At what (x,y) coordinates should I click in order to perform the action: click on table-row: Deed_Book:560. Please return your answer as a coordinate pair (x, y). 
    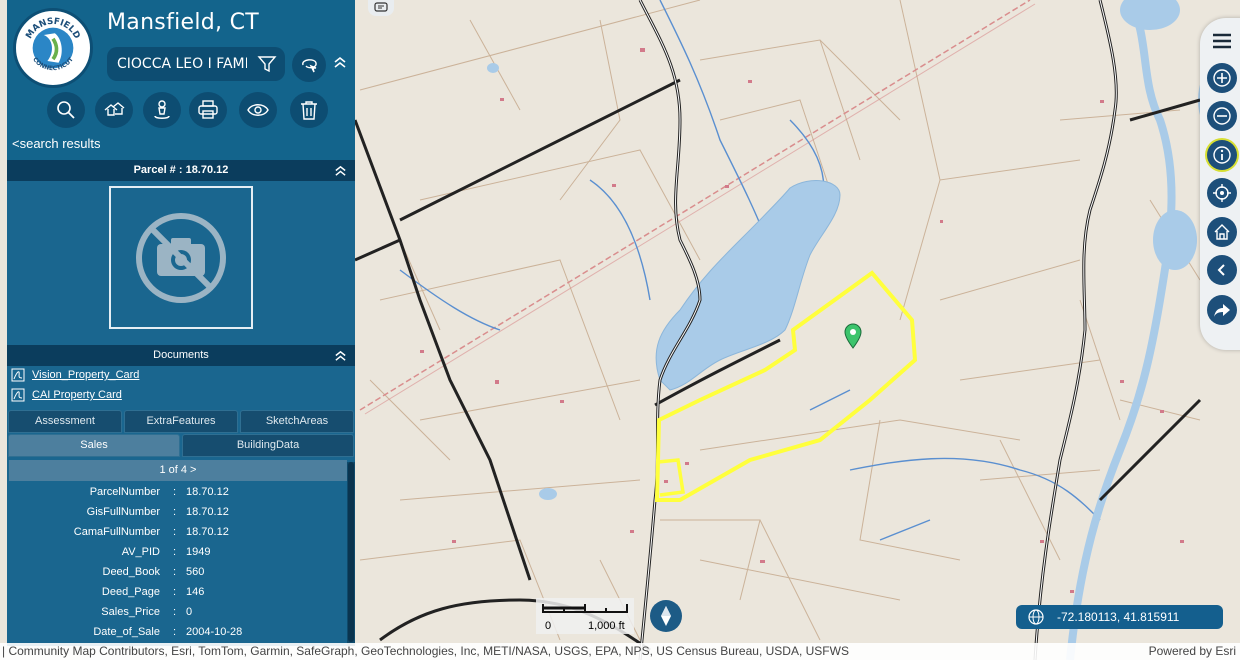
    Looking at the image, I should click on (177, 572).